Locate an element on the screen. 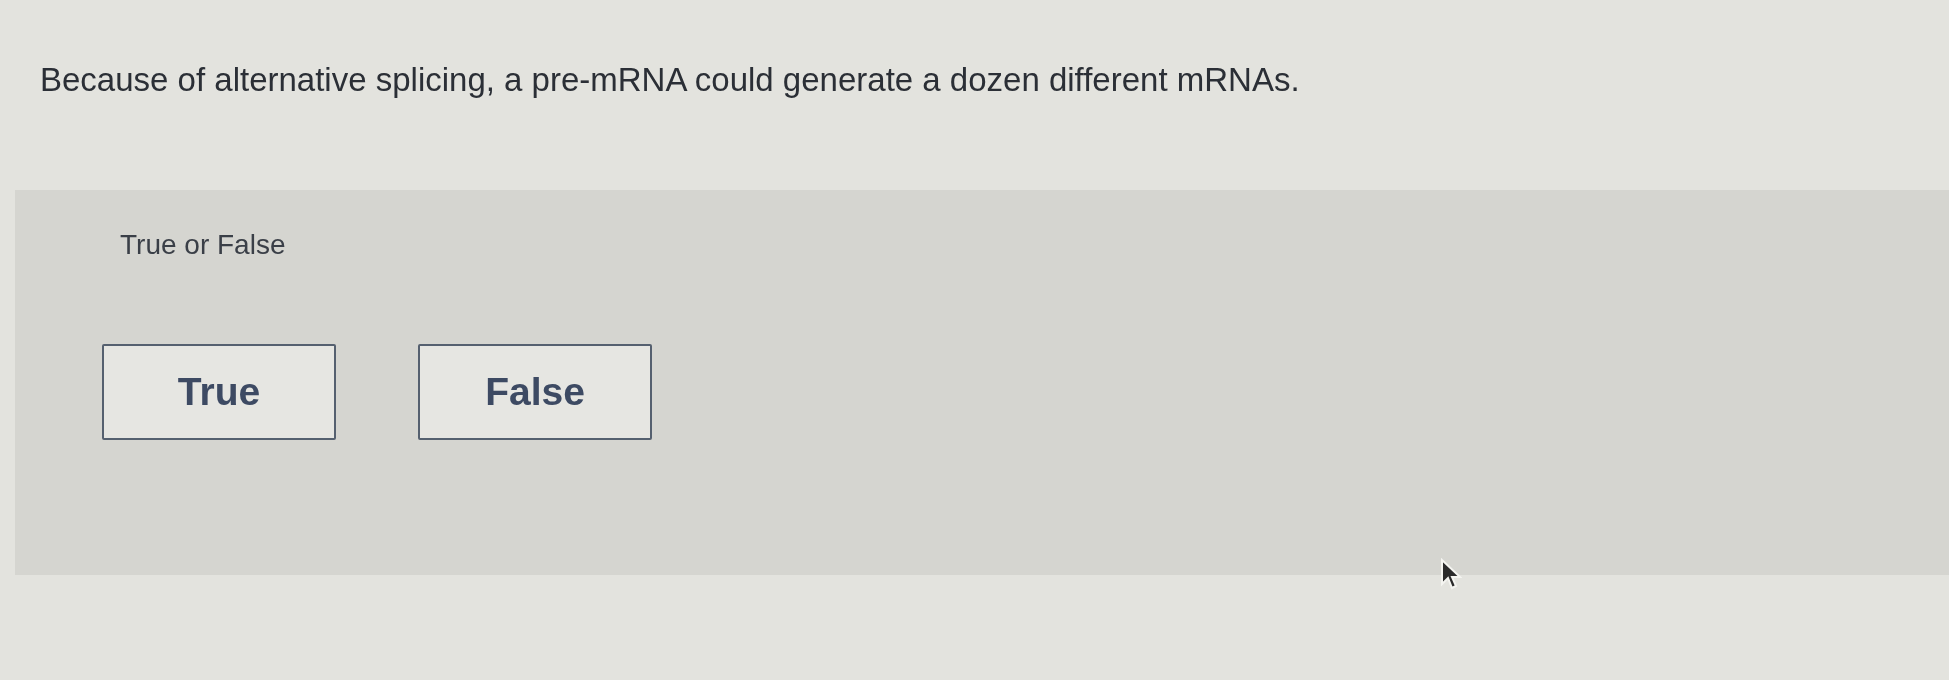 This screenshot has height=680, width=1949. cursor-icon is located at coordinates (1451, 574).